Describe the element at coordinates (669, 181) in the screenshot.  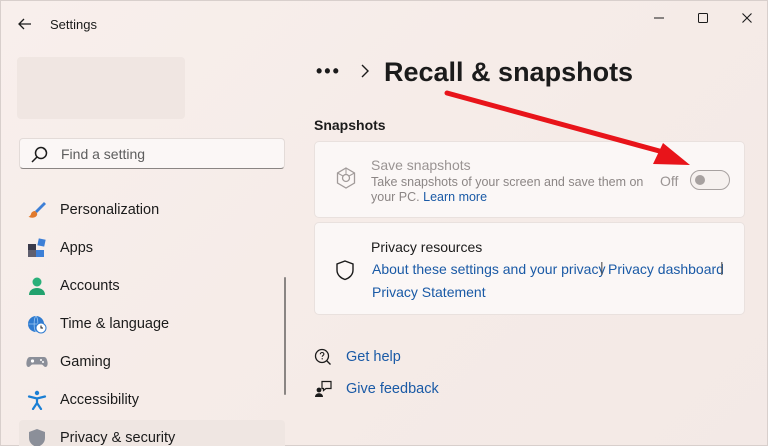
I see `toggle-state-label: Off` at that location.